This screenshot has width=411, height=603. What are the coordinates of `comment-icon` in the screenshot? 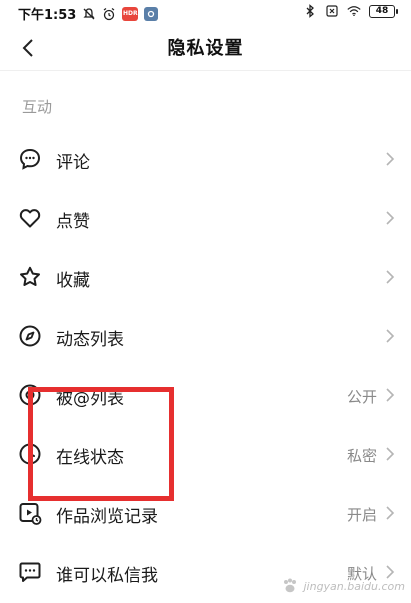 It's located at (30, 159).